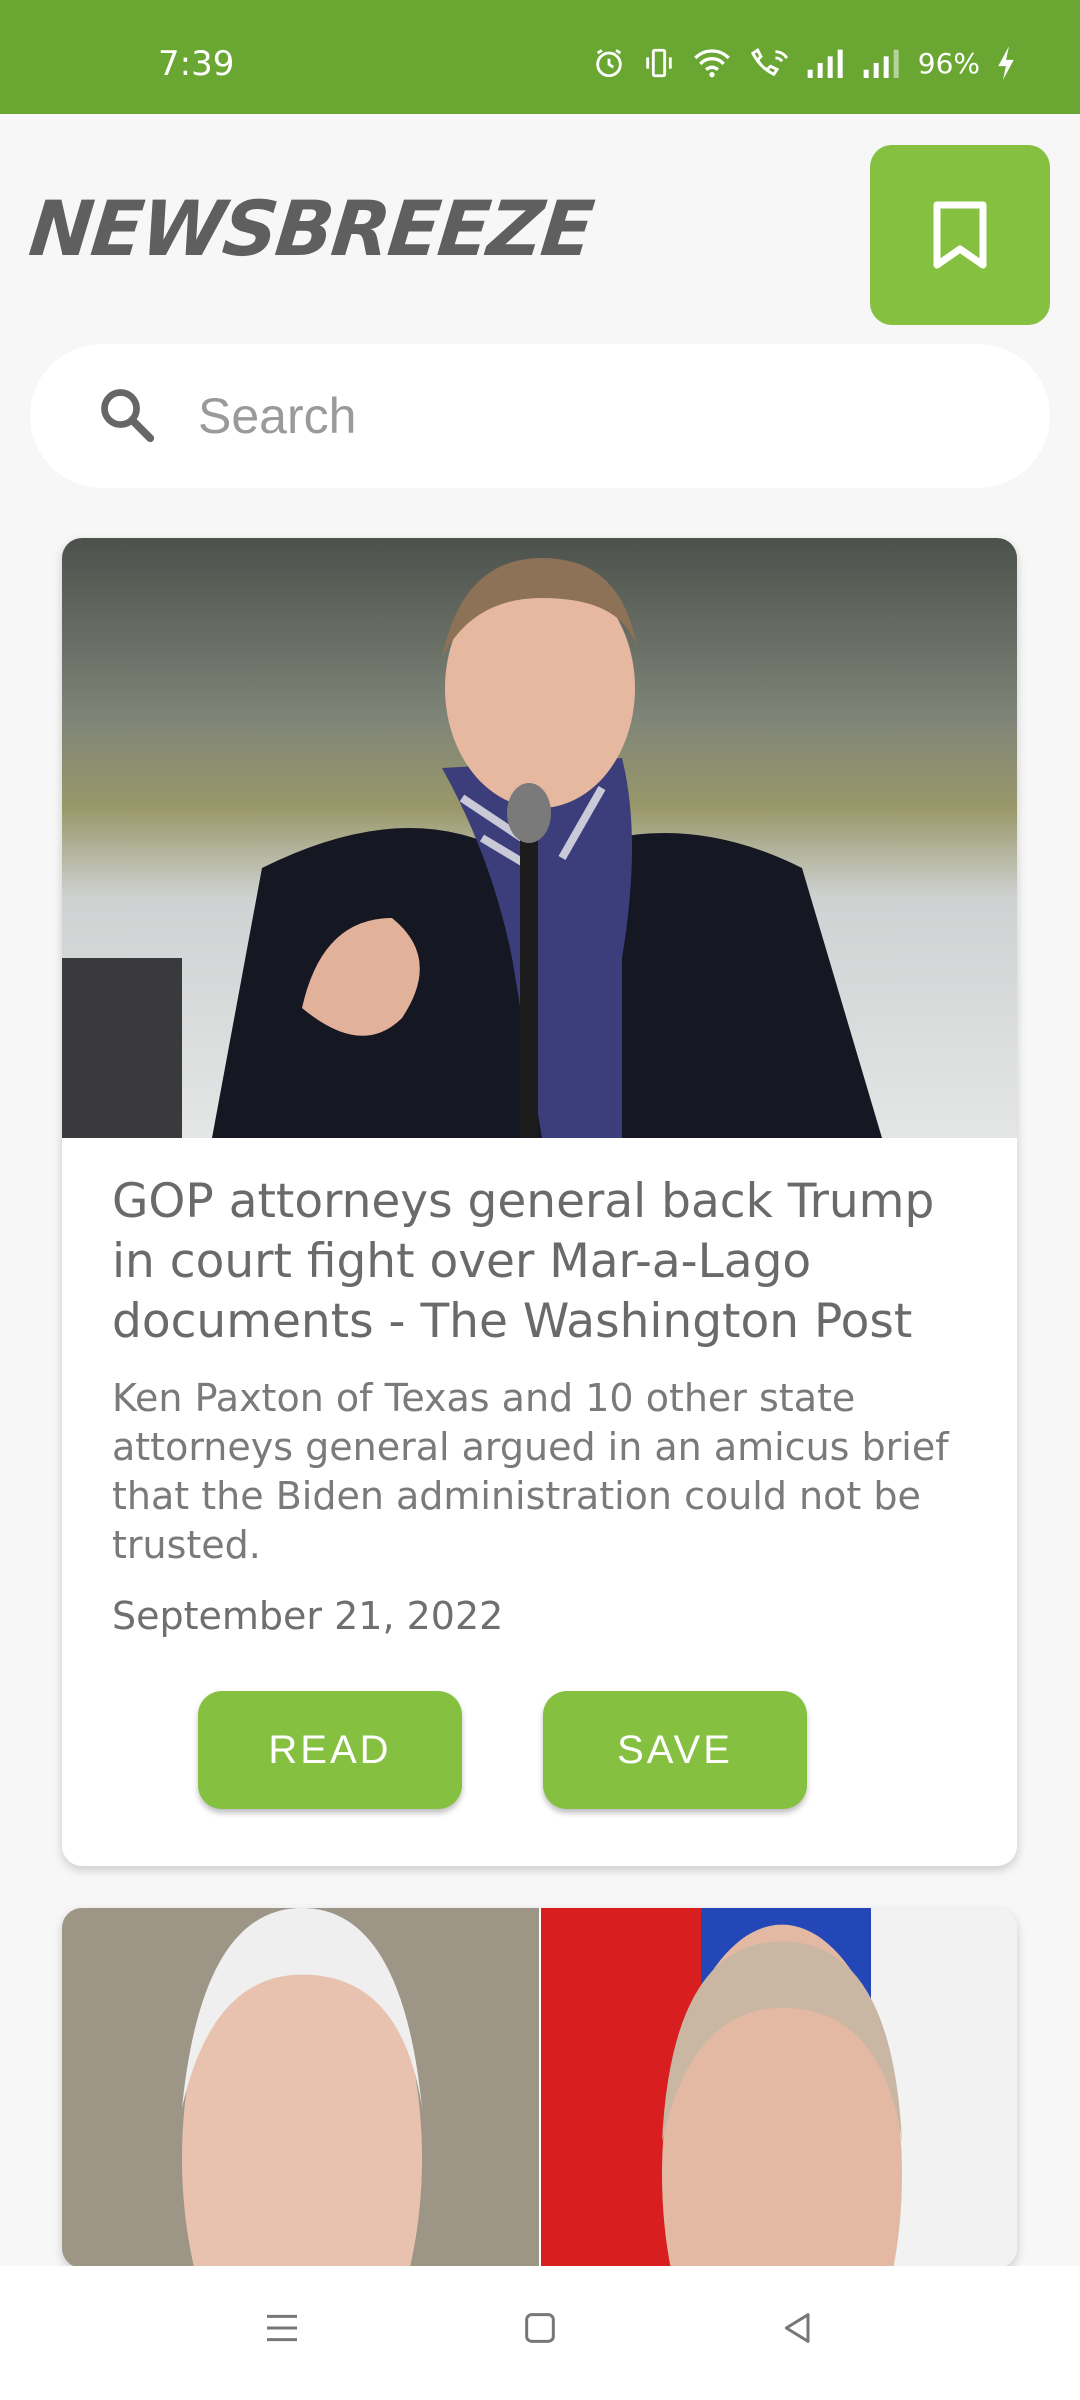 The image size is (1080, 2400). I want to click on status-icons: 96%, so click(804, 63).